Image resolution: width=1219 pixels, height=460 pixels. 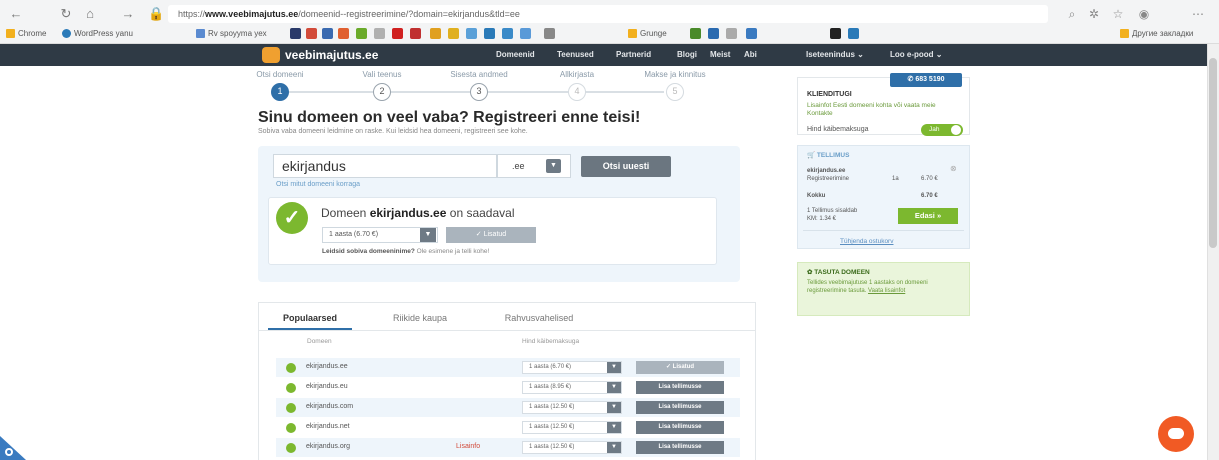 What do you see at coordinates (16, 14) in the screenshot?
I see `back-icon: ←` at bounding box center [16, 14].